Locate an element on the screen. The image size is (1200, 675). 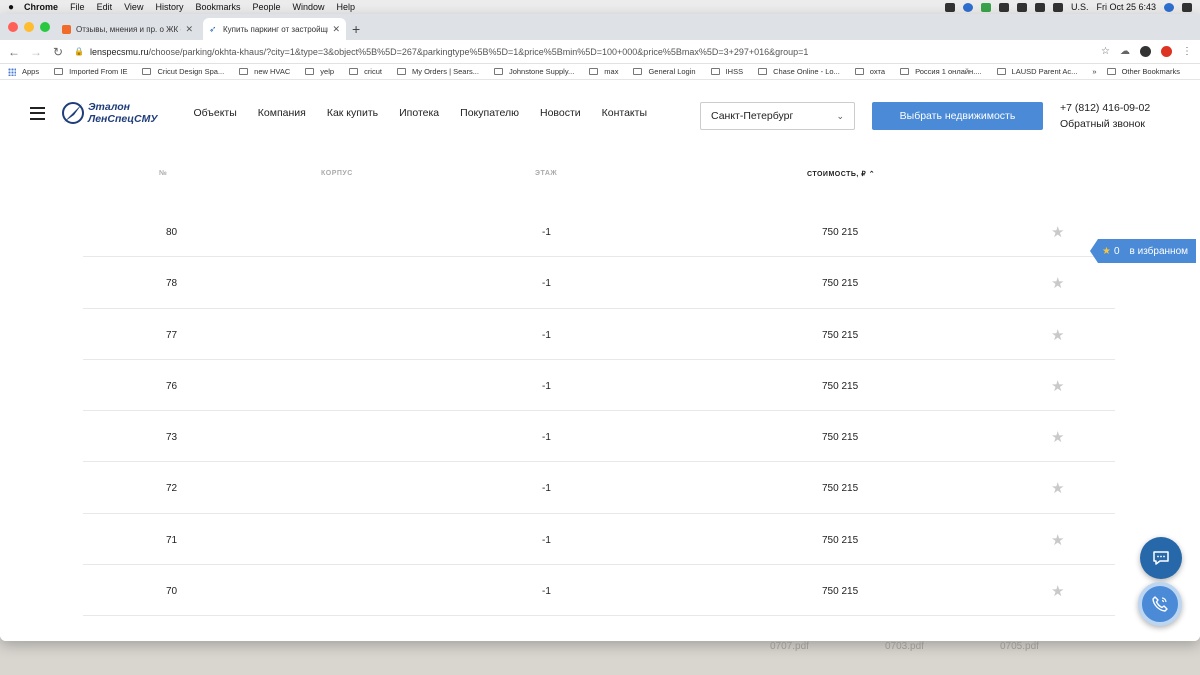
header-price: СТОИМОСТЬ, ₽ ⌃ is located at coordinates (841, 174).